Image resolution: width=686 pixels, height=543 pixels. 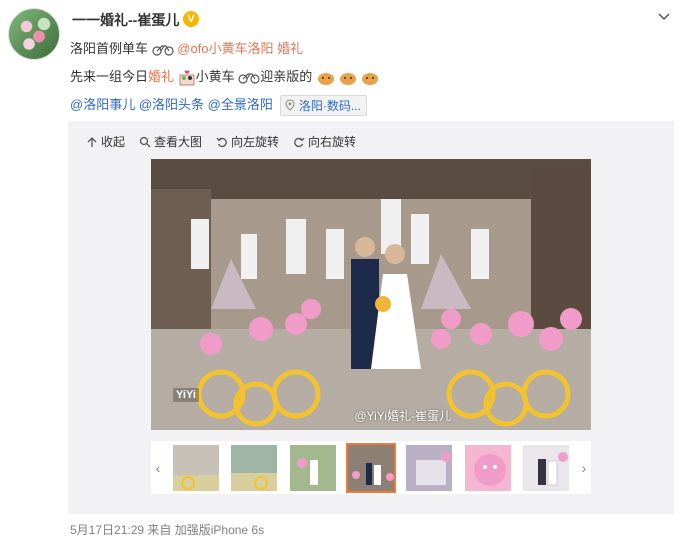 I want to click on thumbnail-active, so click(x=370, y=467).